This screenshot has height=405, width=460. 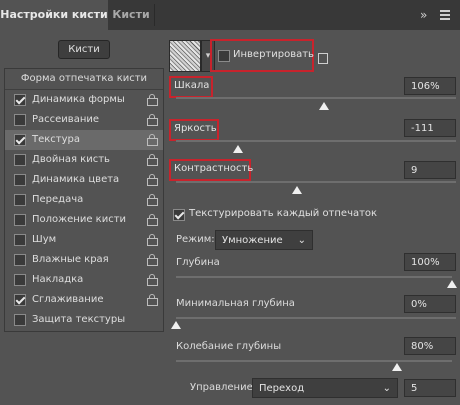 I want to click on brush-option-item: Передача, so click(x=84, y=200).